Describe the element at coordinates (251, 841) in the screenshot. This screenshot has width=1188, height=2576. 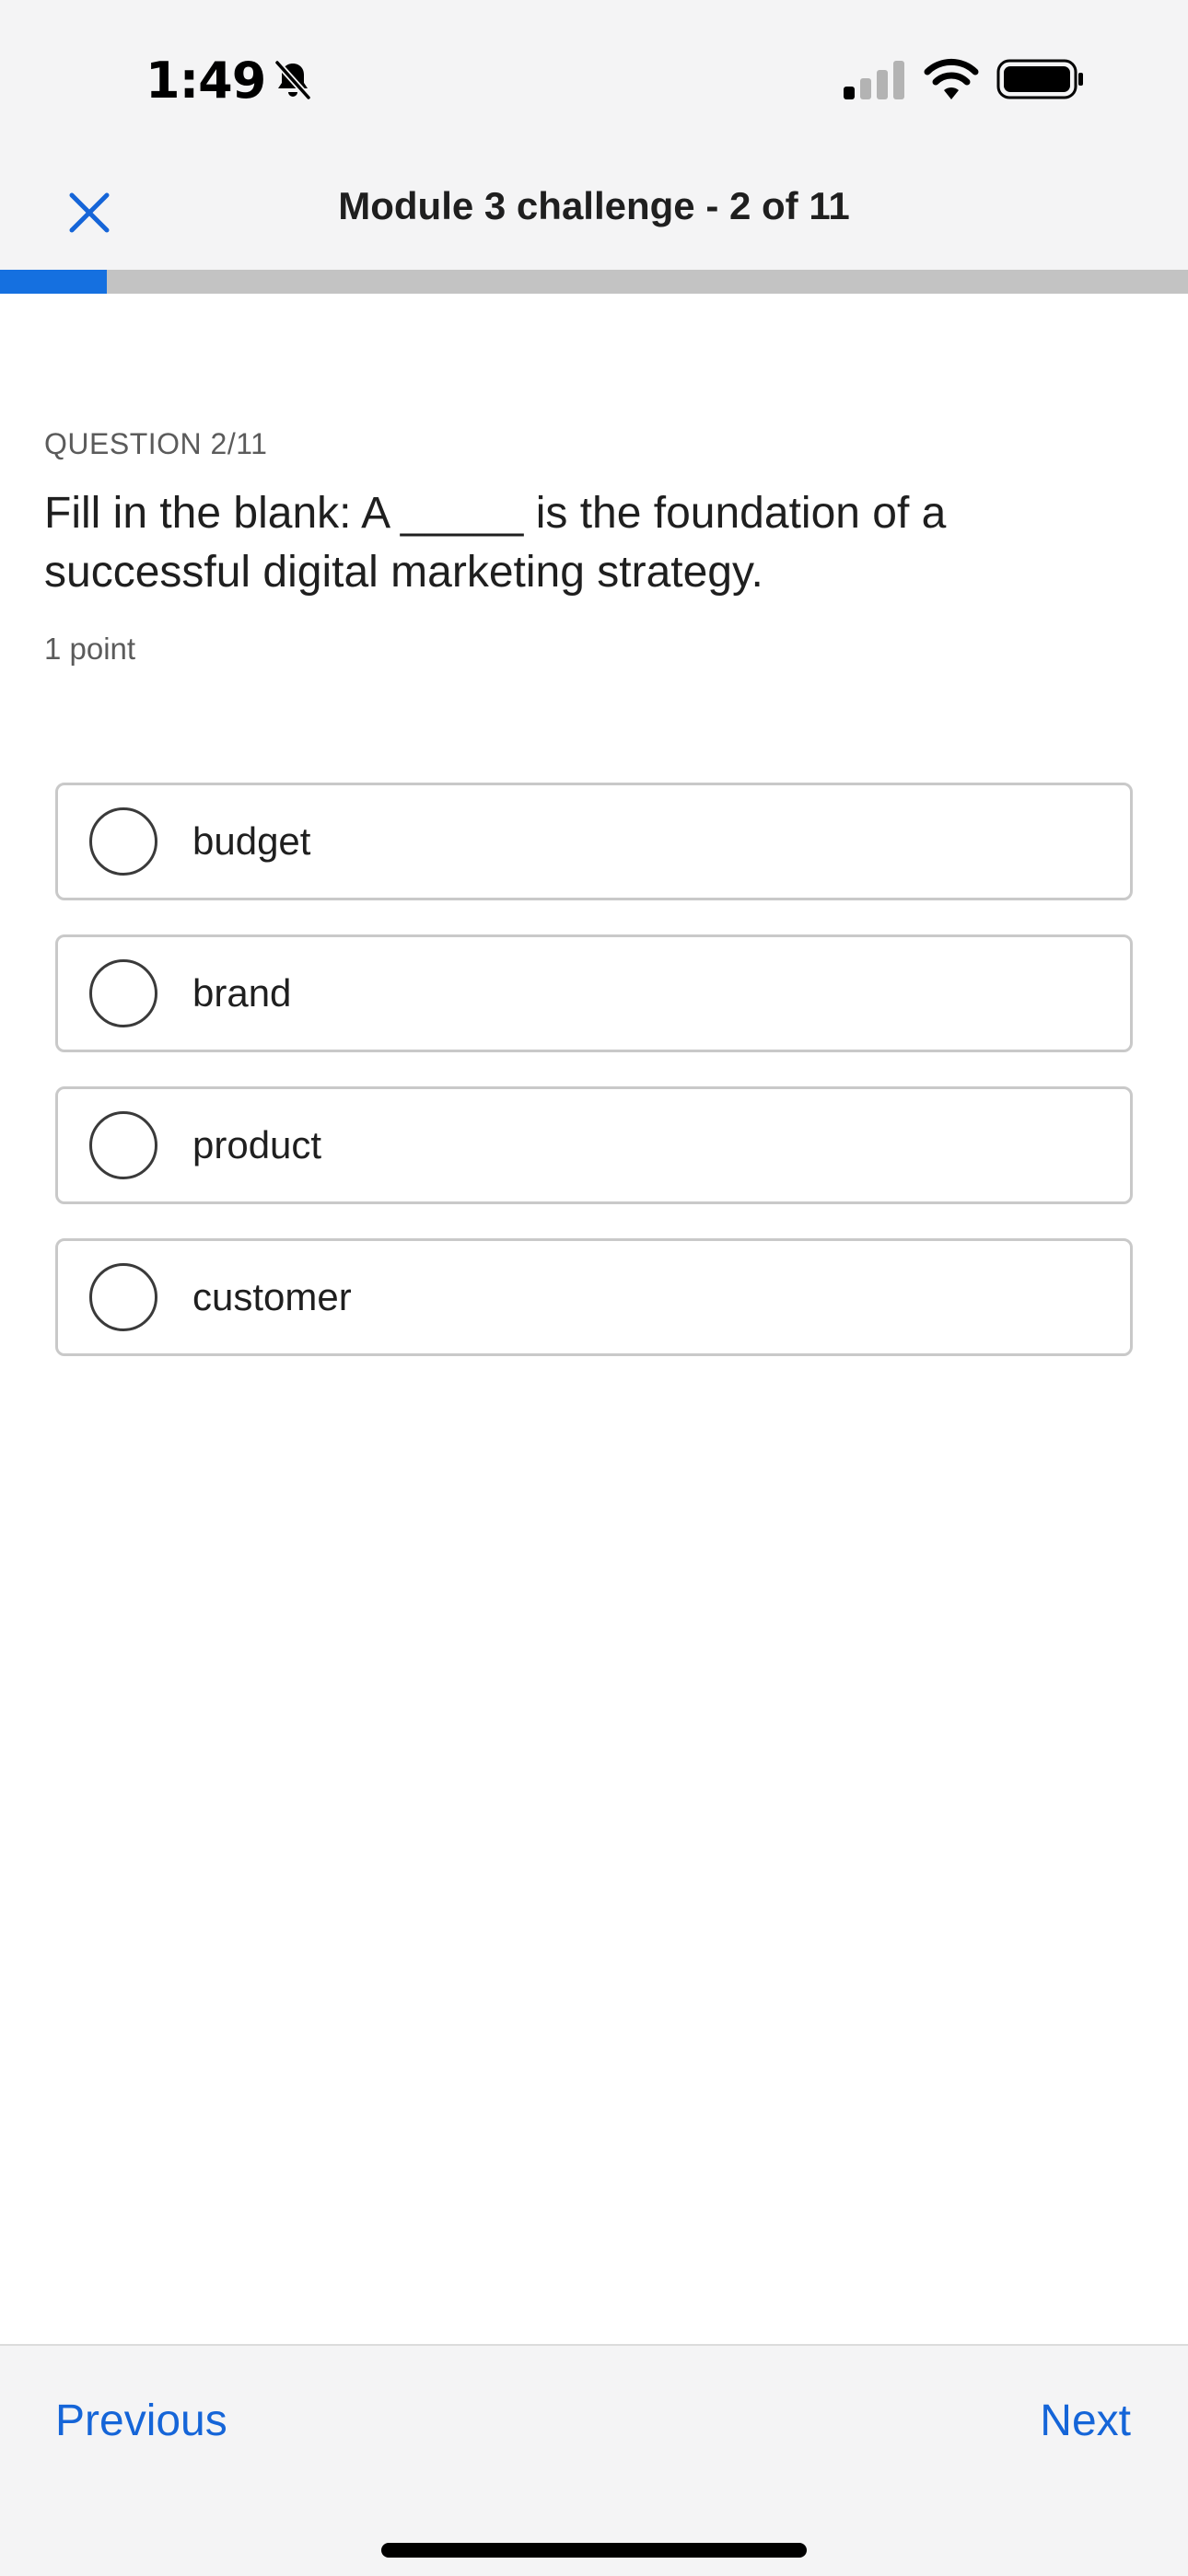
I see `answer-option-label: budget` at that location.